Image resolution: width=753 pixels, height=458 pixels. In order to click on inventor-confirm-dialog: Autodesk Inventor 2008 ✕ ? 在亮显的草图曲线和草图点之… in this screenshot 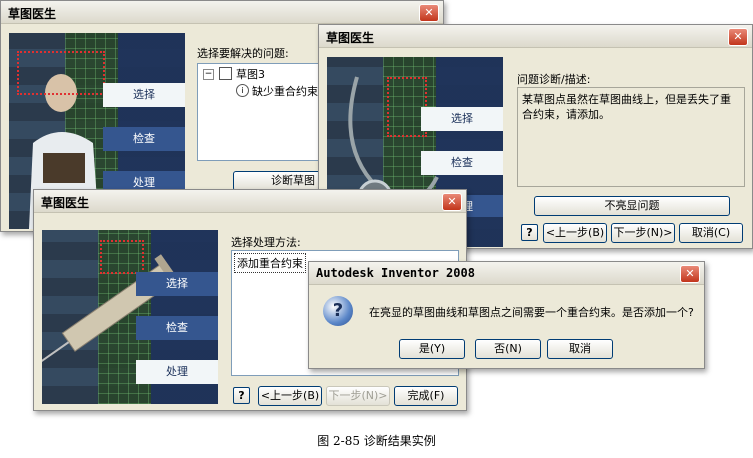, I will do `click(506, 315)`.